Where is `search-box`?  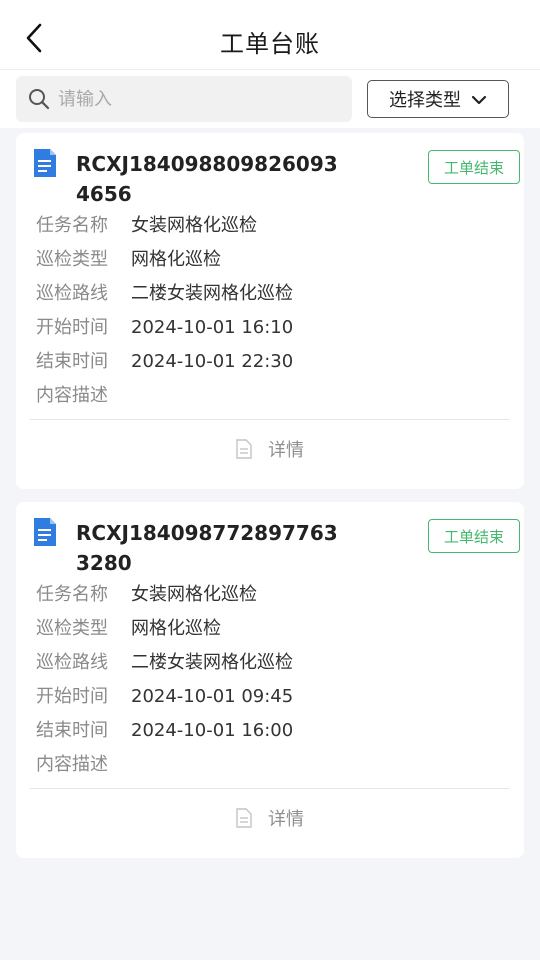
search-box is located at coordinates (184, 99).